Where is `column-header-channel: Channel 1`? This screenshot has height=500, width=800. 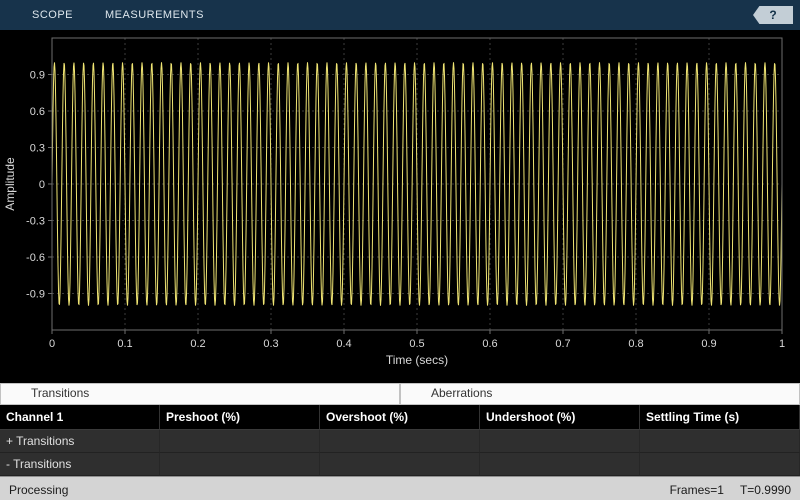 column-header-channel: Channel 1 is located at coordinates (80, 417).